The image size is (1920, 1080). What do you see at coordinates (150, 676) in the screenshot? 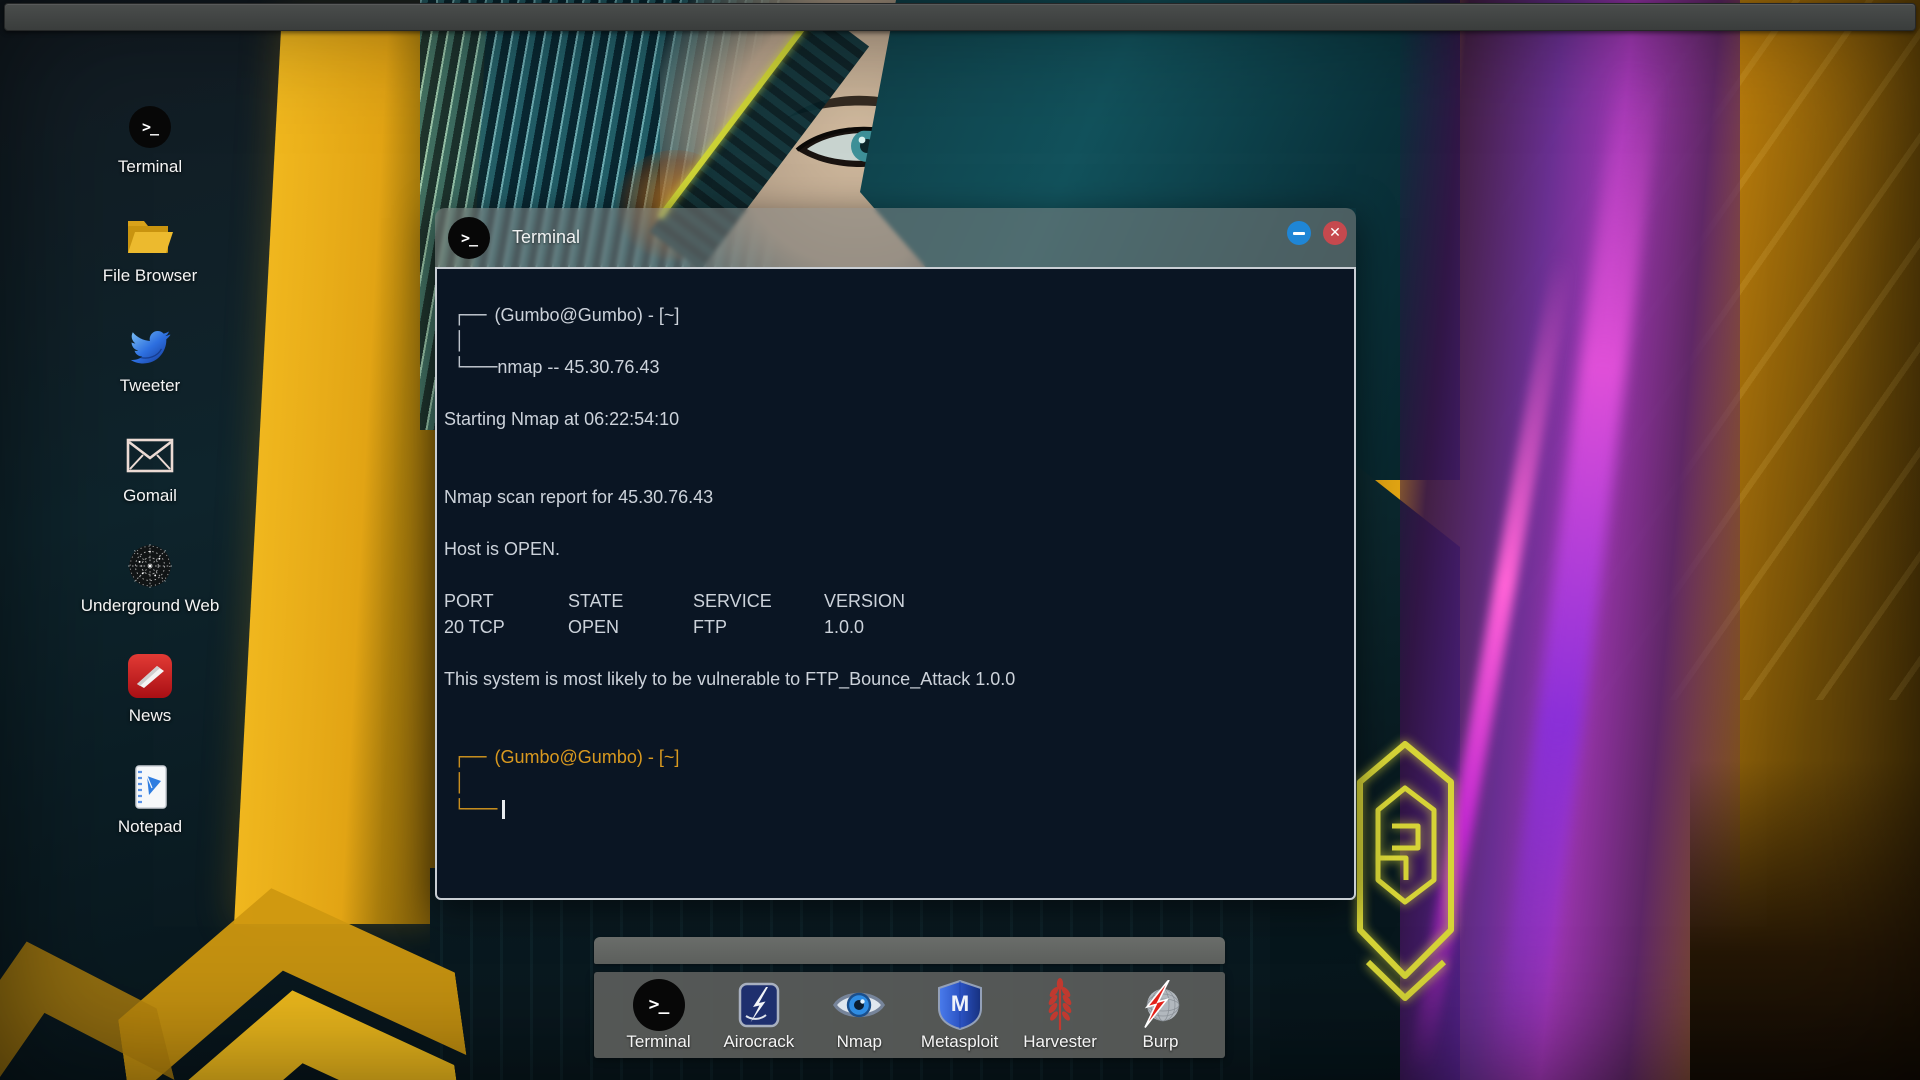
I see `news-icon` at bounding box center [150, 676].